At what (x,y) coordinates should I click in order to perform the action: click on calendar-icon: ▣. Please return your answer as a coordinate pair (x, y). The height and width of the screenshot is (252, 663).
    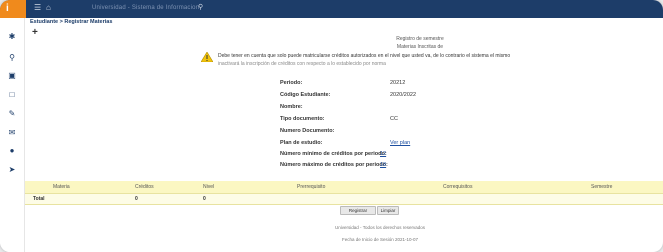
    Looking at the image, I should click on (12, 76).